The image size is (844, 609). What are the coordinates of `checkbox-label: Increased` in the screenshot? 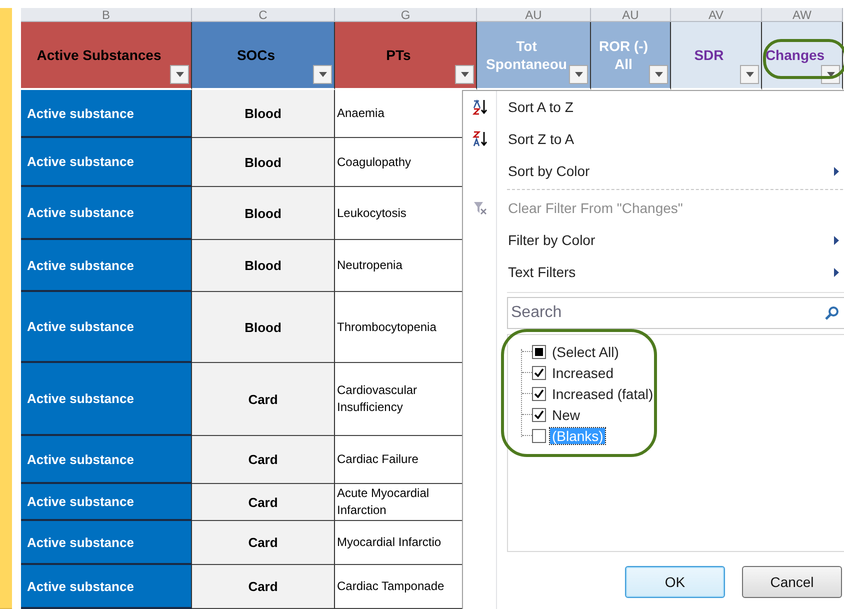 It's located at (583, 372).